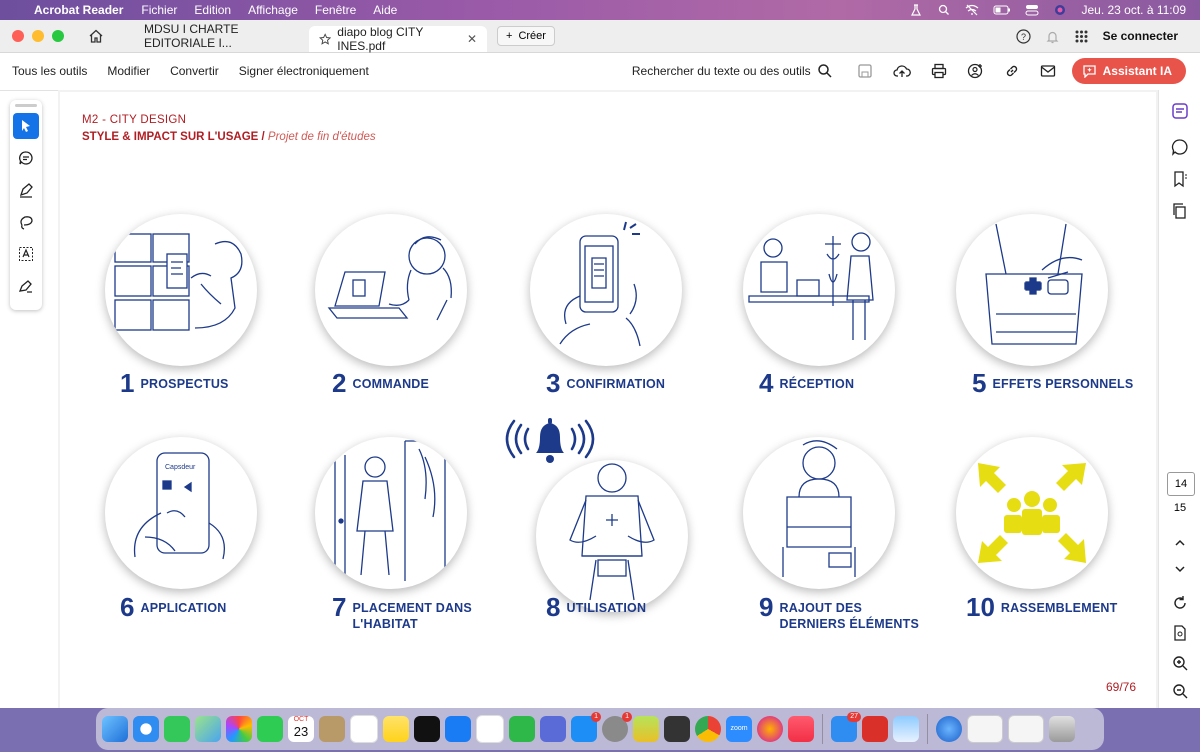  I want to click on home-icon, so click(96, 36).